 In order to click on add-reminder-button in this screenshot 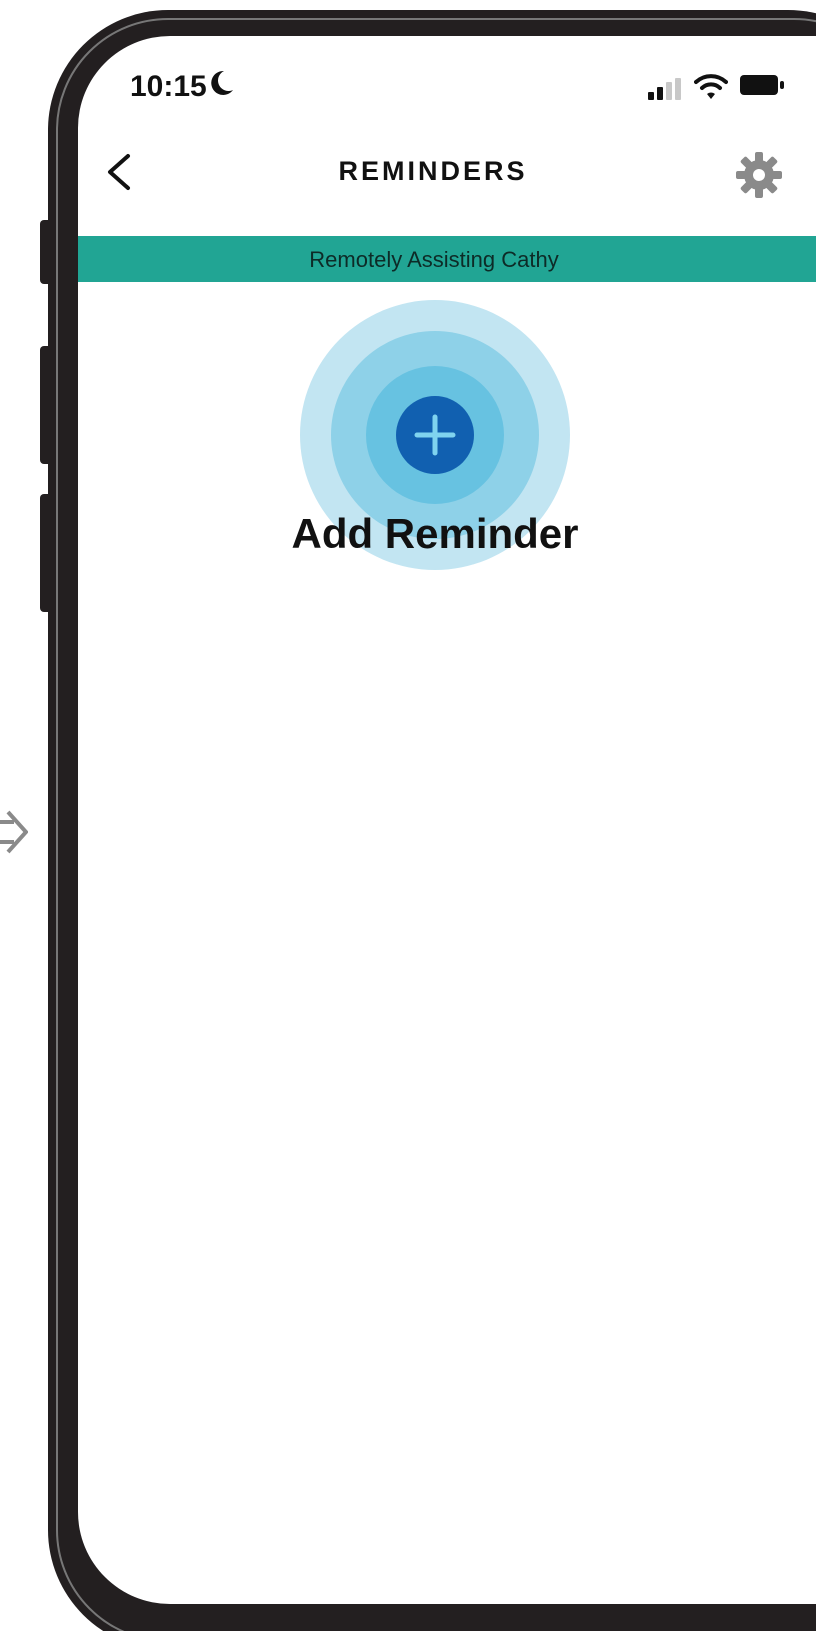, I will do `click(435, 435)`.